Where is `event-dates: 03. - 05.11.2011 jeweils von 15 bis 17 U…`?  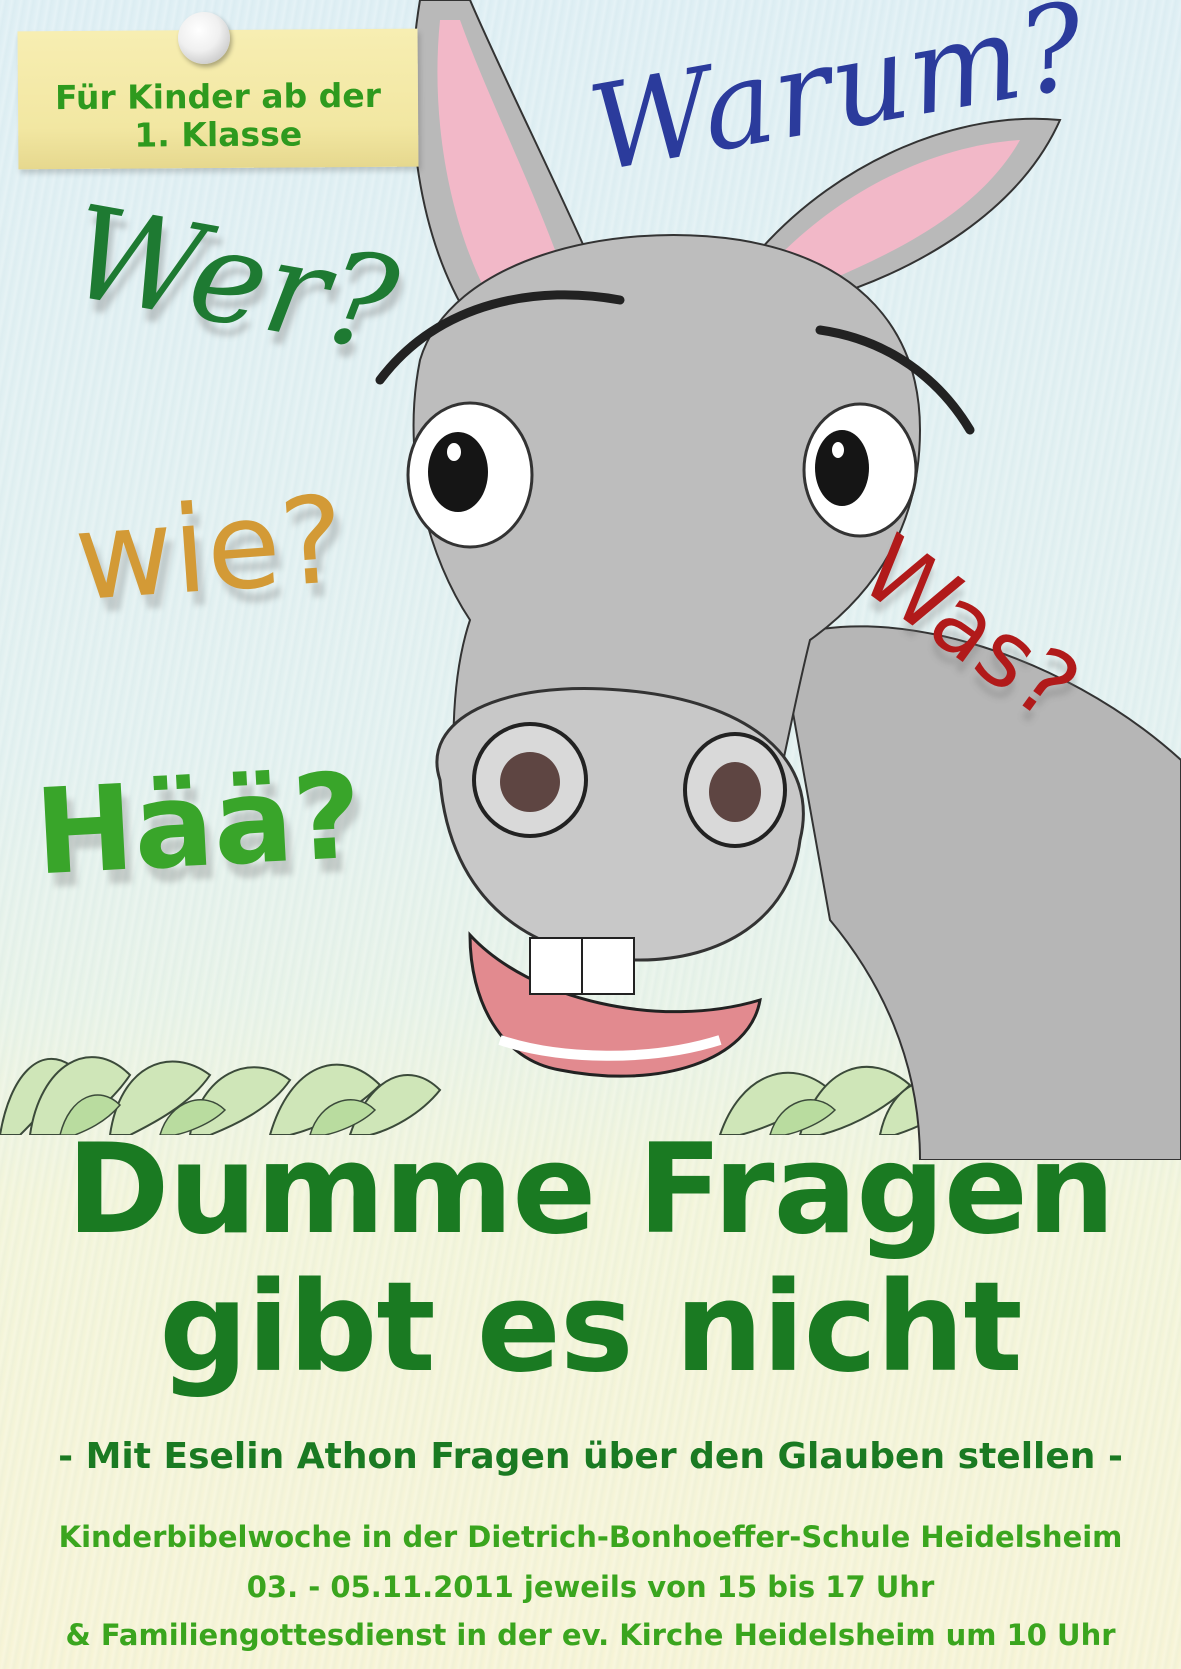
event-dates: 03. - 05.11.2011 jeweils von 15 bis 17 U… is located at coordinates (590, 1587).